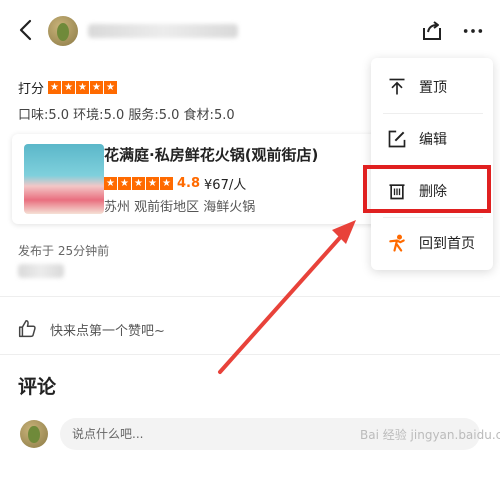 The image size is (500, 480). I want to click on overall-rating: 打分 ★ ★ ★ ★ ★, so click(68, 87).